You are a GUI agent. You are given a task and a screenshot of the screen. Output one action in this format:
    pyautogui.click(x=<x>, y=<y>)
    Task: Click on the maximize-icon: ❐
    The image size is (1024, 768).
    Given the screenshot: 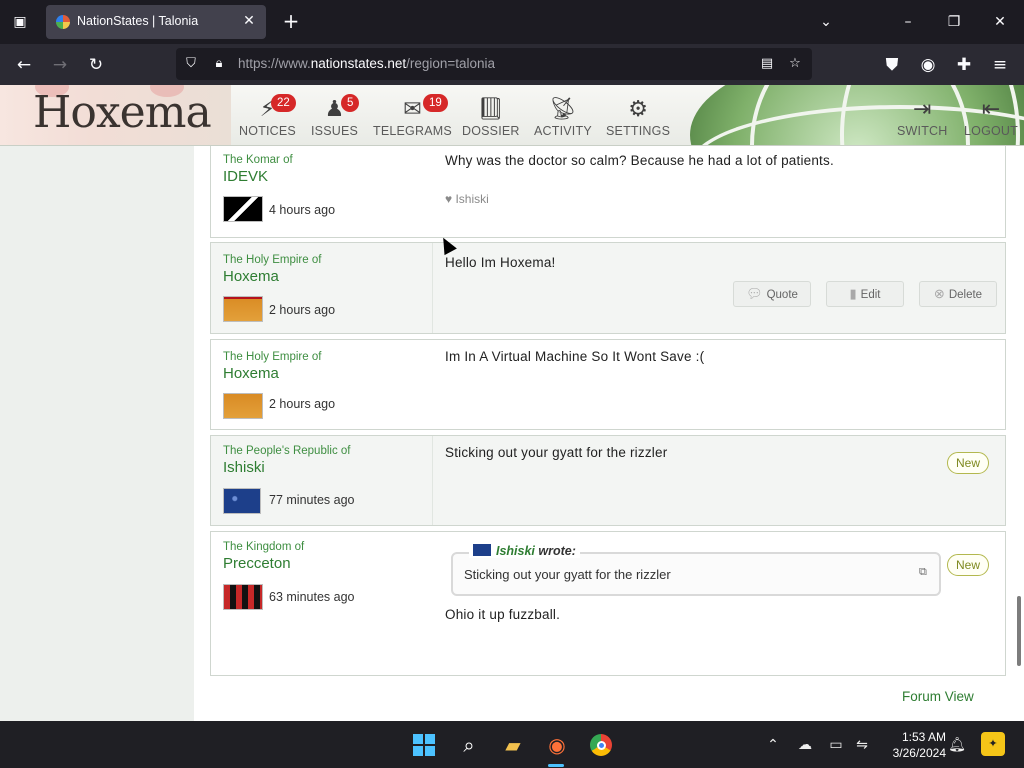 What is the action you would take?
    pyautogui.click(x=954, y=22)
    